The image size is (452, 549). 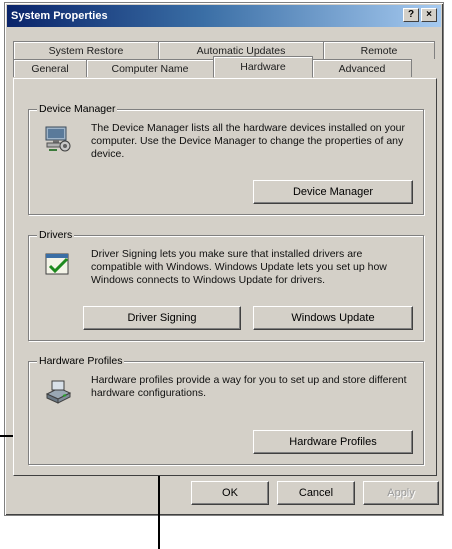 I want to click on hardware-profiles-legend: Hardware Profiles, so click(x=81, y=361).